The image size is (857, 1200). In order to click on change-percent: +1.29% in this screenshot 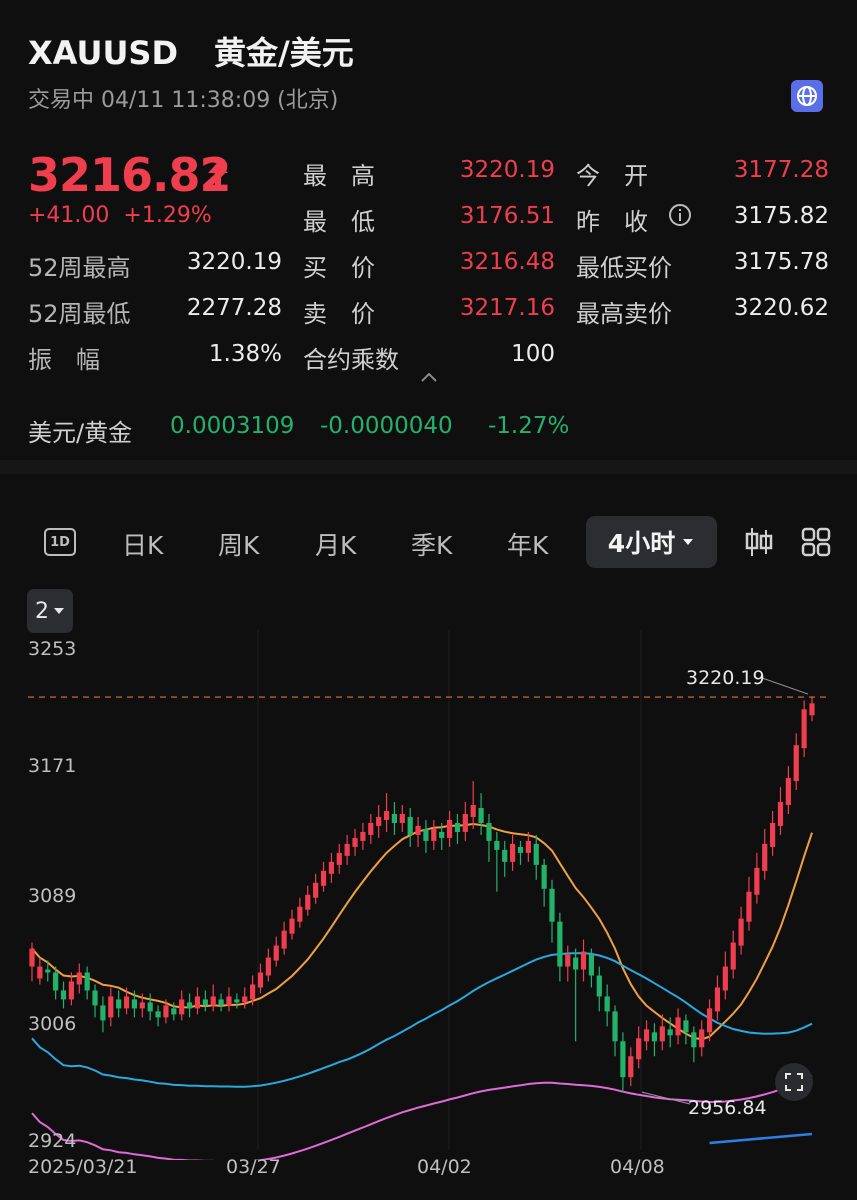, I will do `click(167, 215)`.